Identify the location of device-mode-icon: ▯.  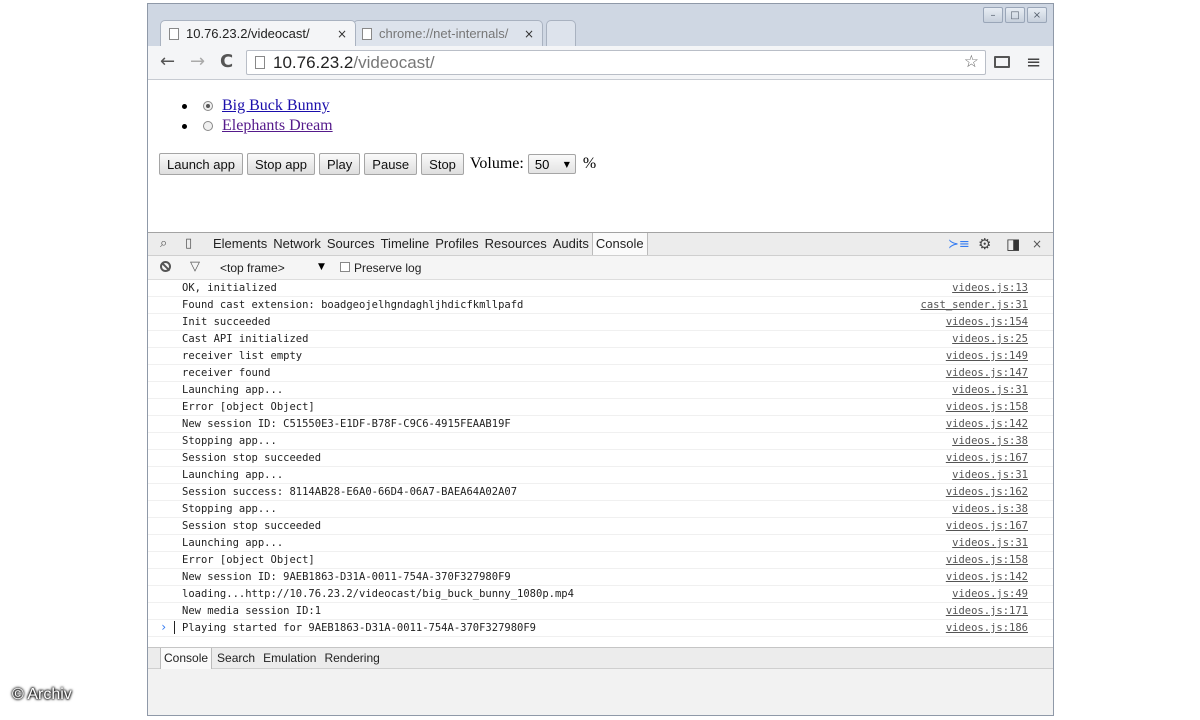
(188, 243).